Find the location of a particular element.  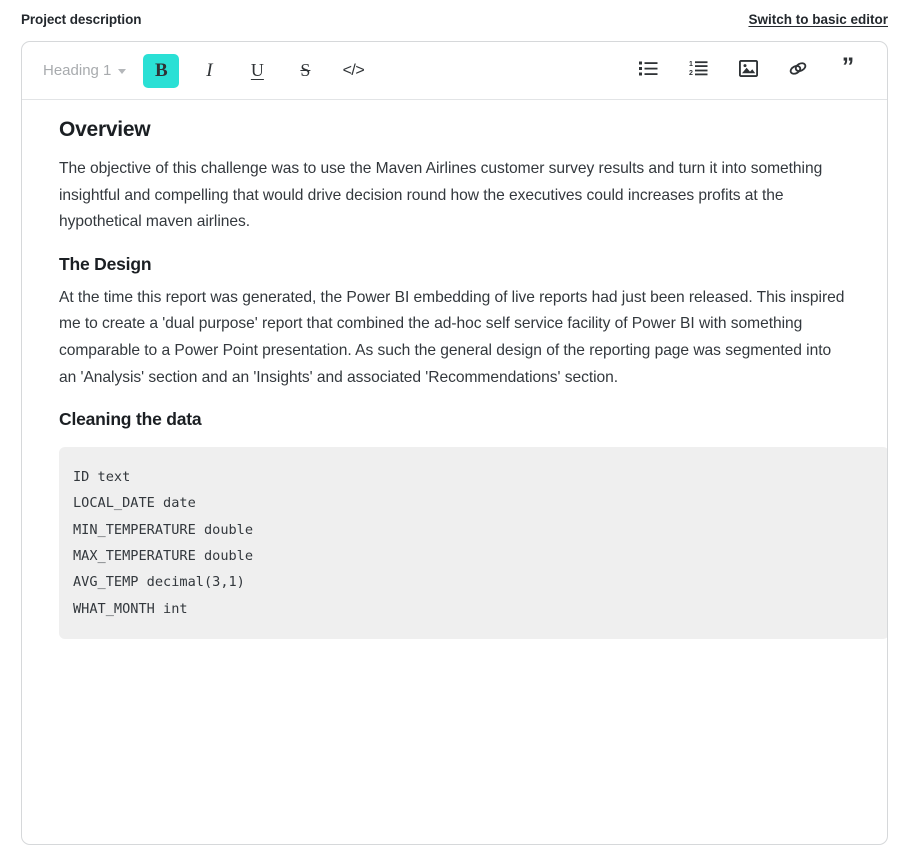

bold-button: B is located at coordinates (161, 70).